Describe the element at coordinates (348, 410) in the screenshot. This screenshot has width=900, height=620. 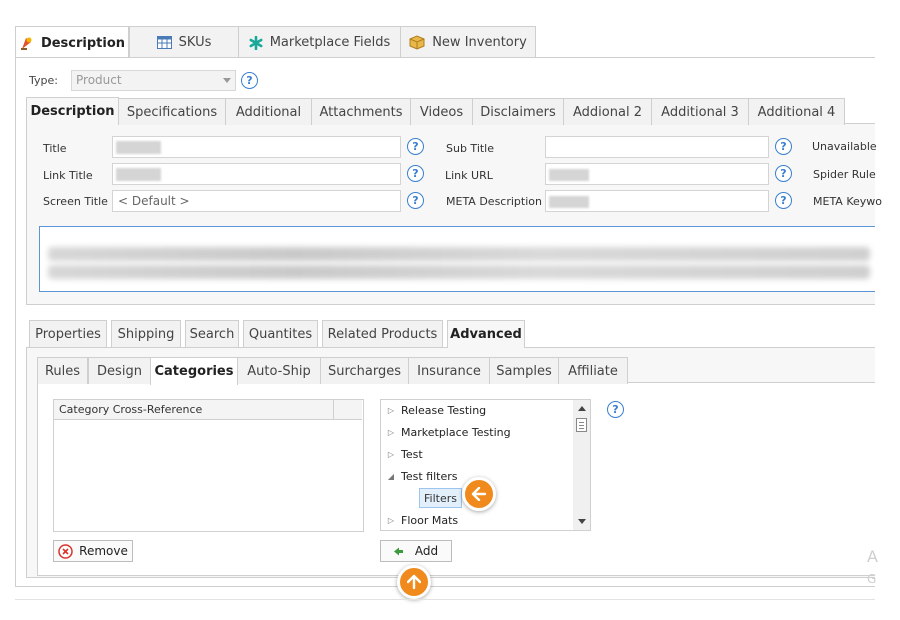
I see `list-column-header-end` at that location.